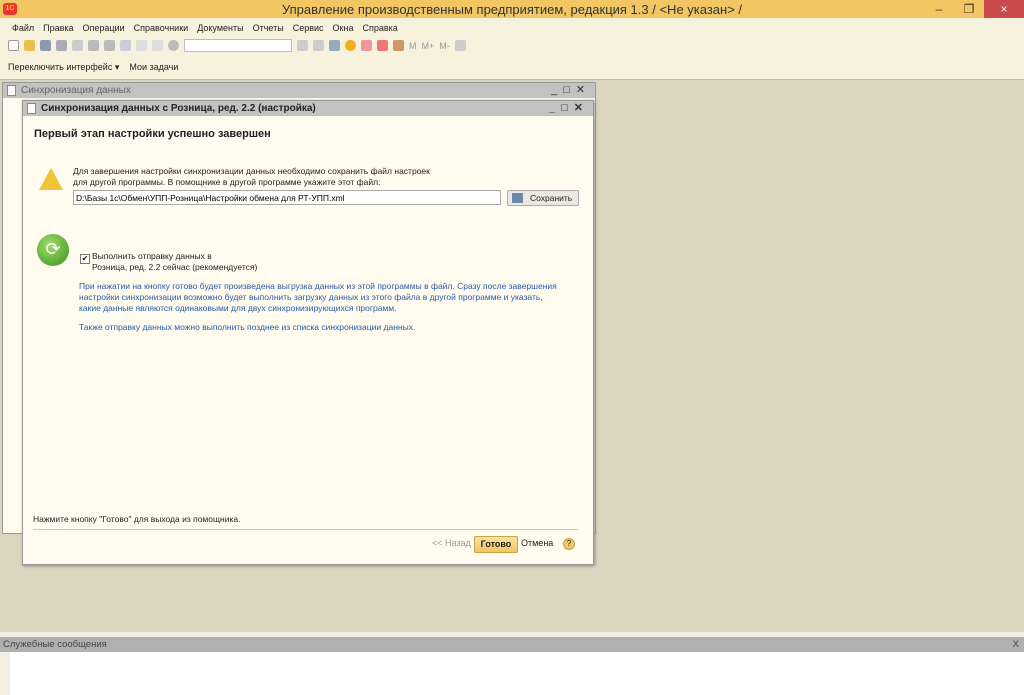  Describe the element at coordinates (55, 644) in the screenshot. I see `messages-panel-title: Служебные сообщения` at that location.